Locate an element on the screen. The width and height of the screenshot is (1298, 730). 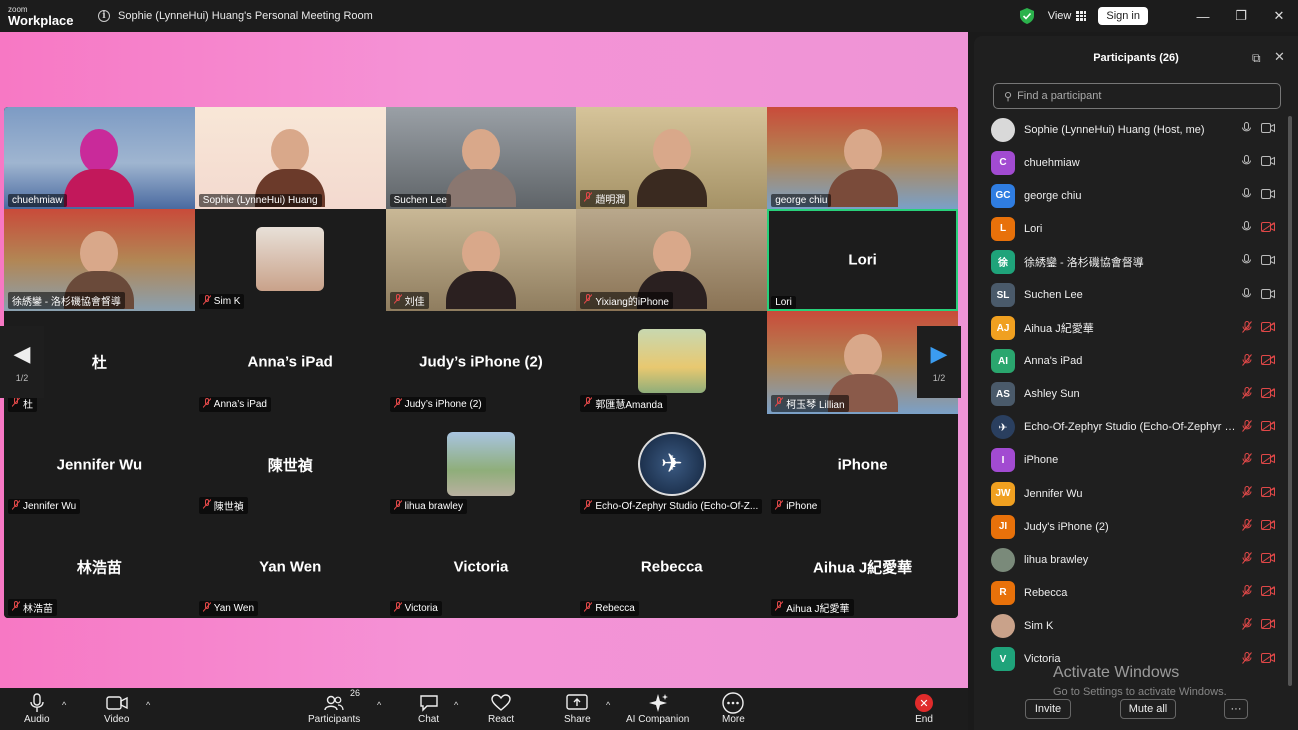
react-button: React is located at coordinates (501, 708).